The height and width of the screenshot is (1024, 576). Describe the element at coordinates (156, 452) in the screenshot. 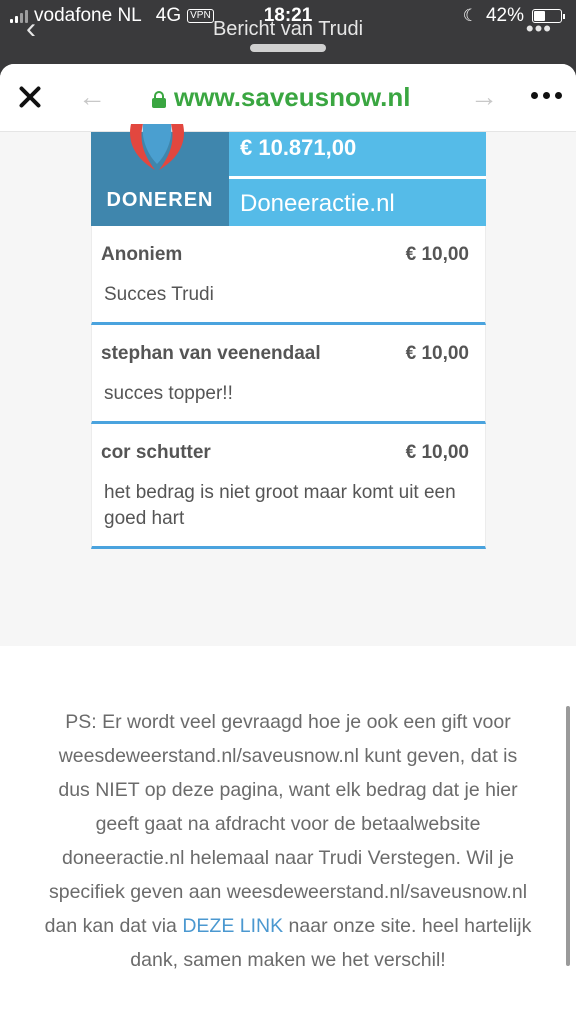

I see `donor-name: cor schutter` at that location.